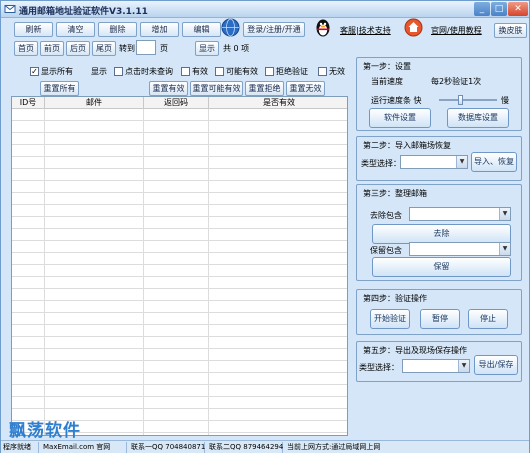  What do you see at coordinates (390, 319) in the screenshot?
I see `start-verify-button: 开始验证` at bounding box center [390, 319].